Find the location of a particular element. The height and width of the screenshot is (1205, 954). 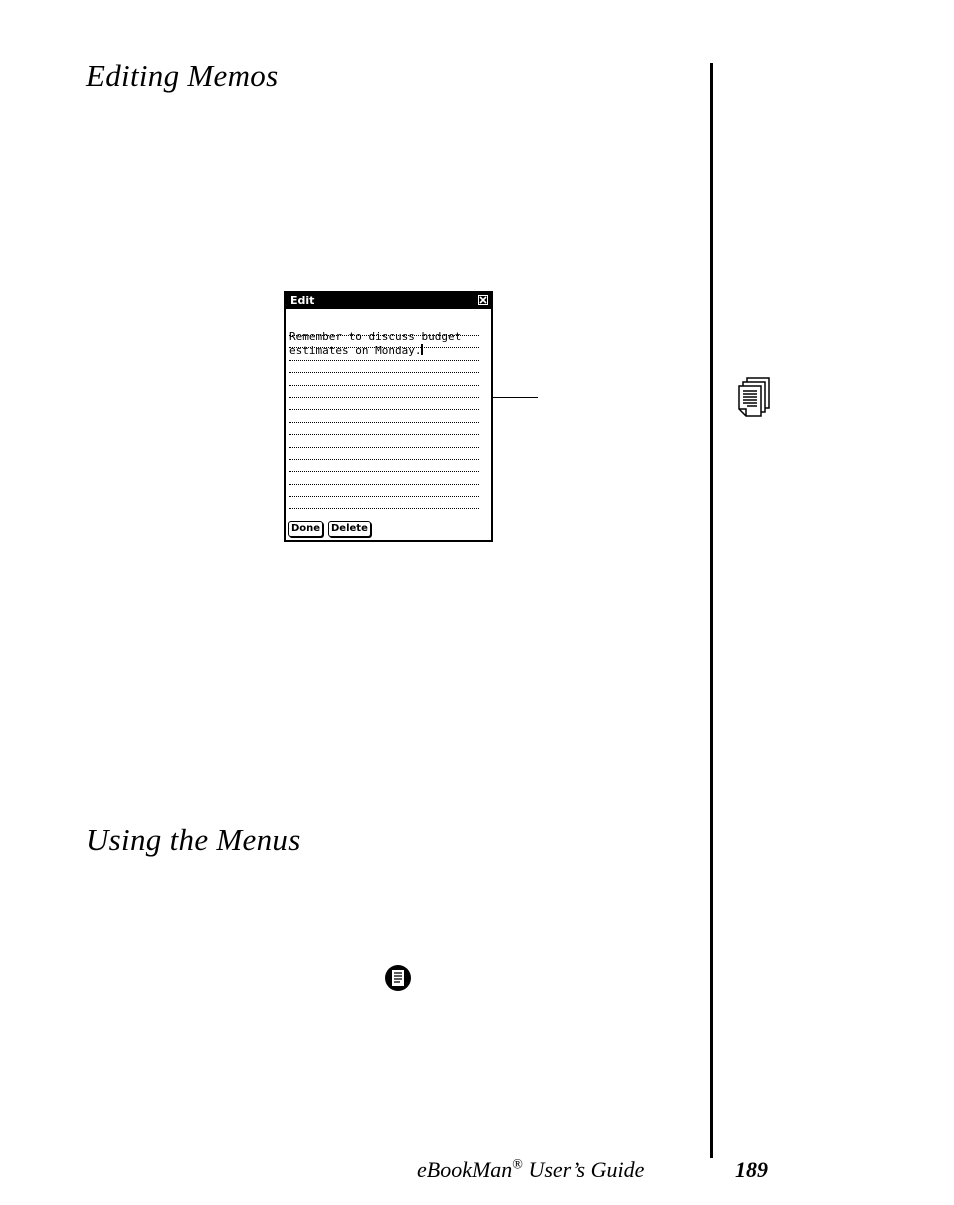

edit-title: Edit is located at coordinates (302, 300).